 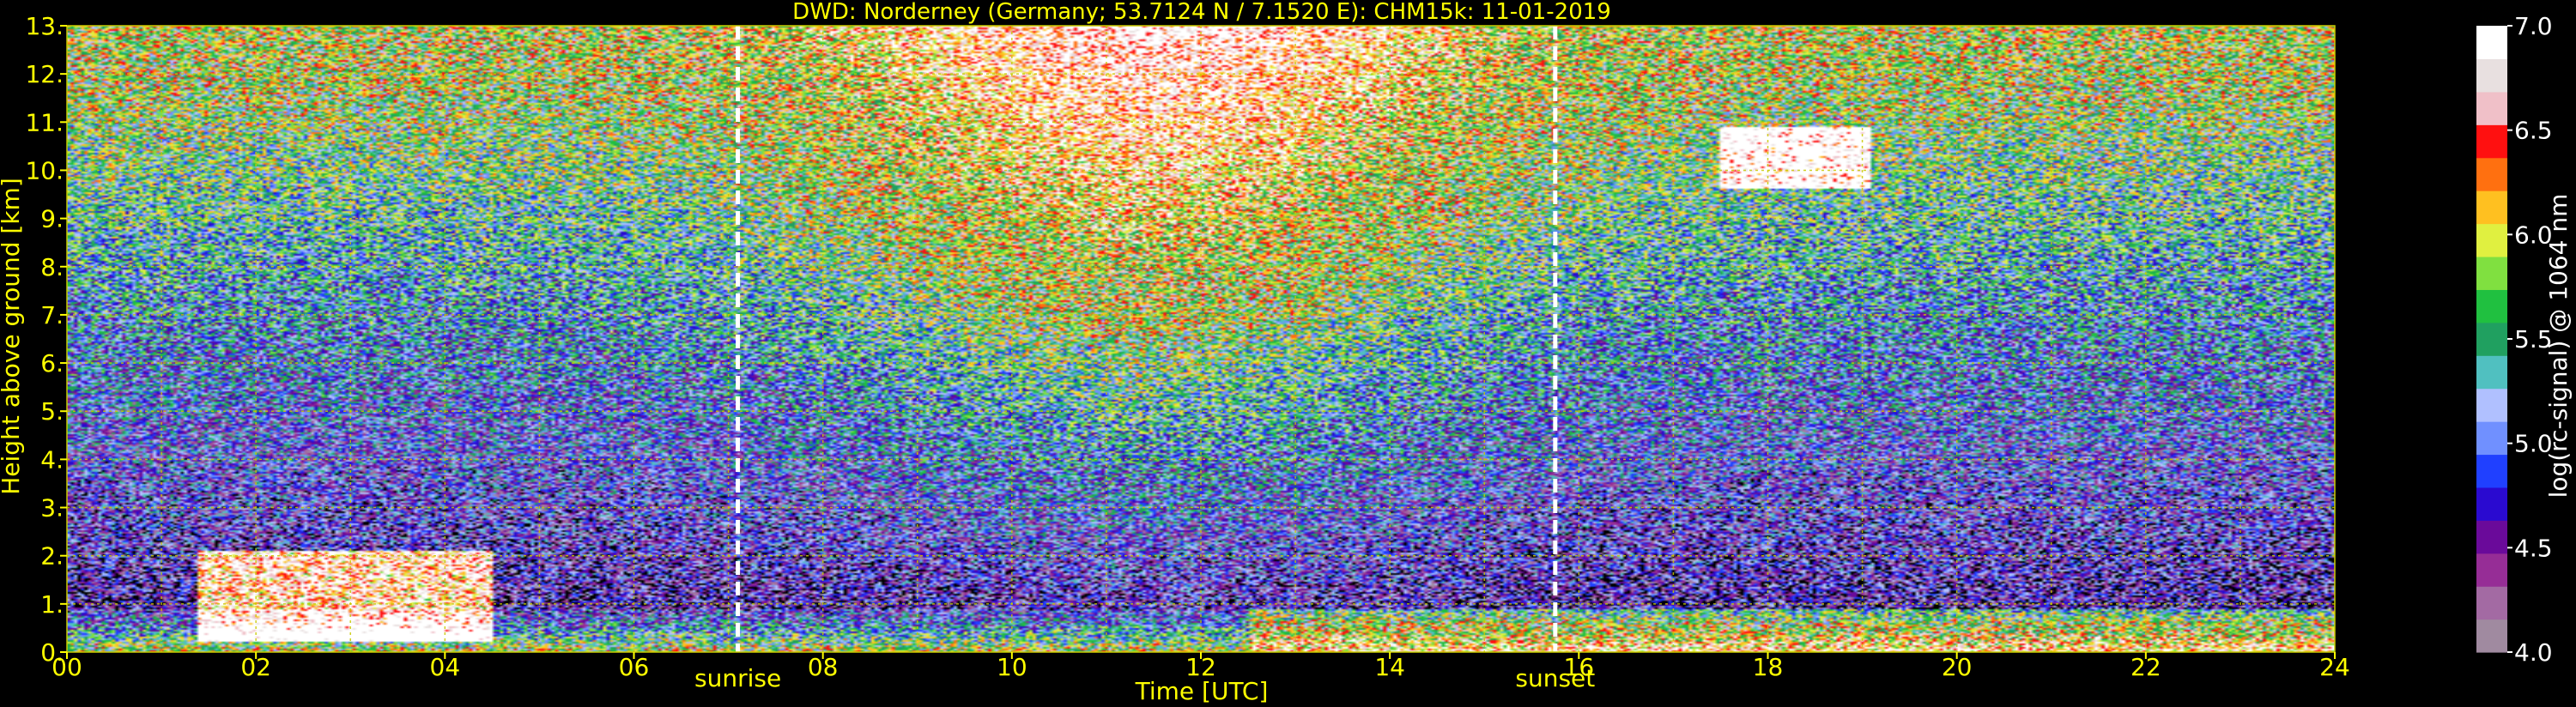 I want to click on y-tick-label: 7., so click(x=52, y=315).